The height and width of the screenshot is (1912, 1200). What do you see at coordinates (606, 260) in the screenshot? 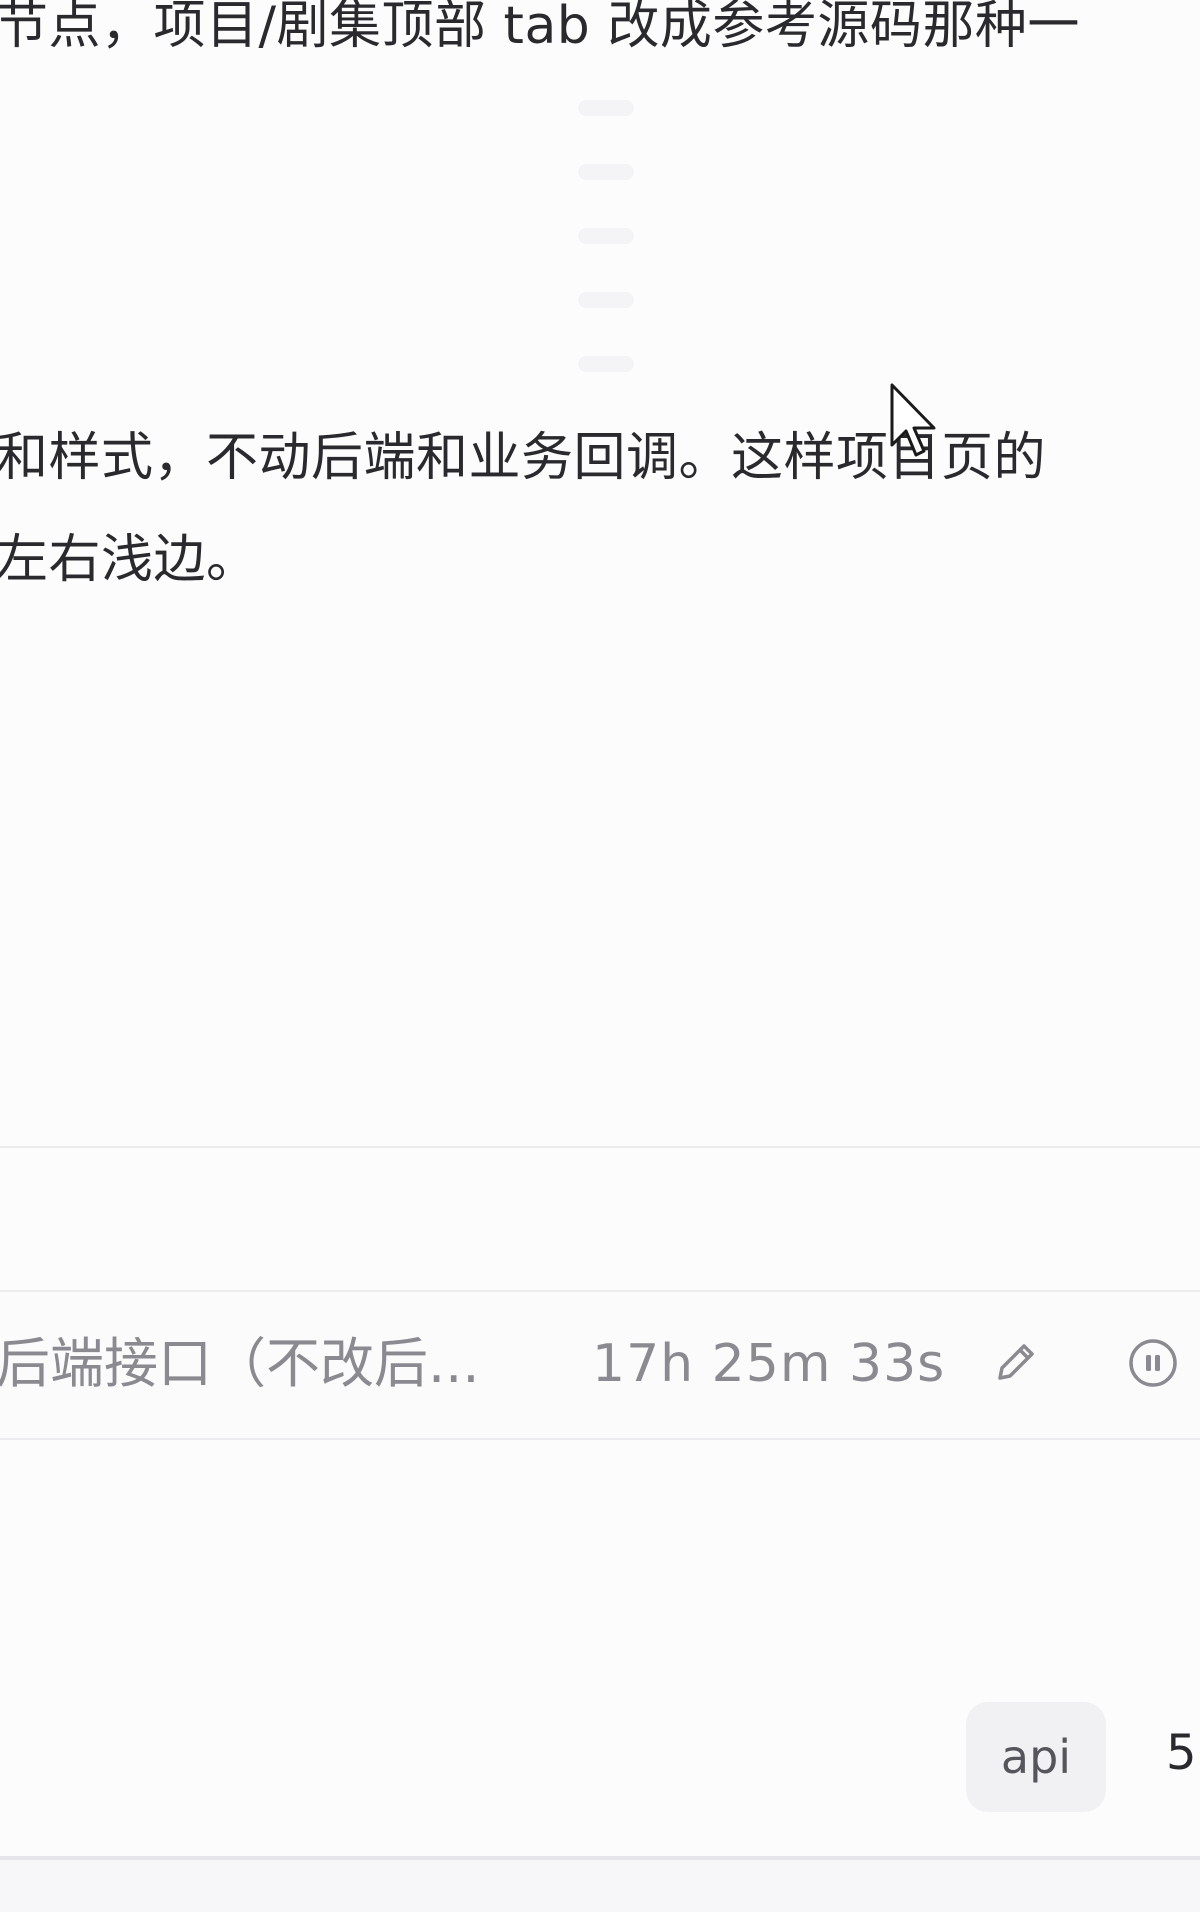
I see `loading-placeholder` at bounding box center [606, 260].